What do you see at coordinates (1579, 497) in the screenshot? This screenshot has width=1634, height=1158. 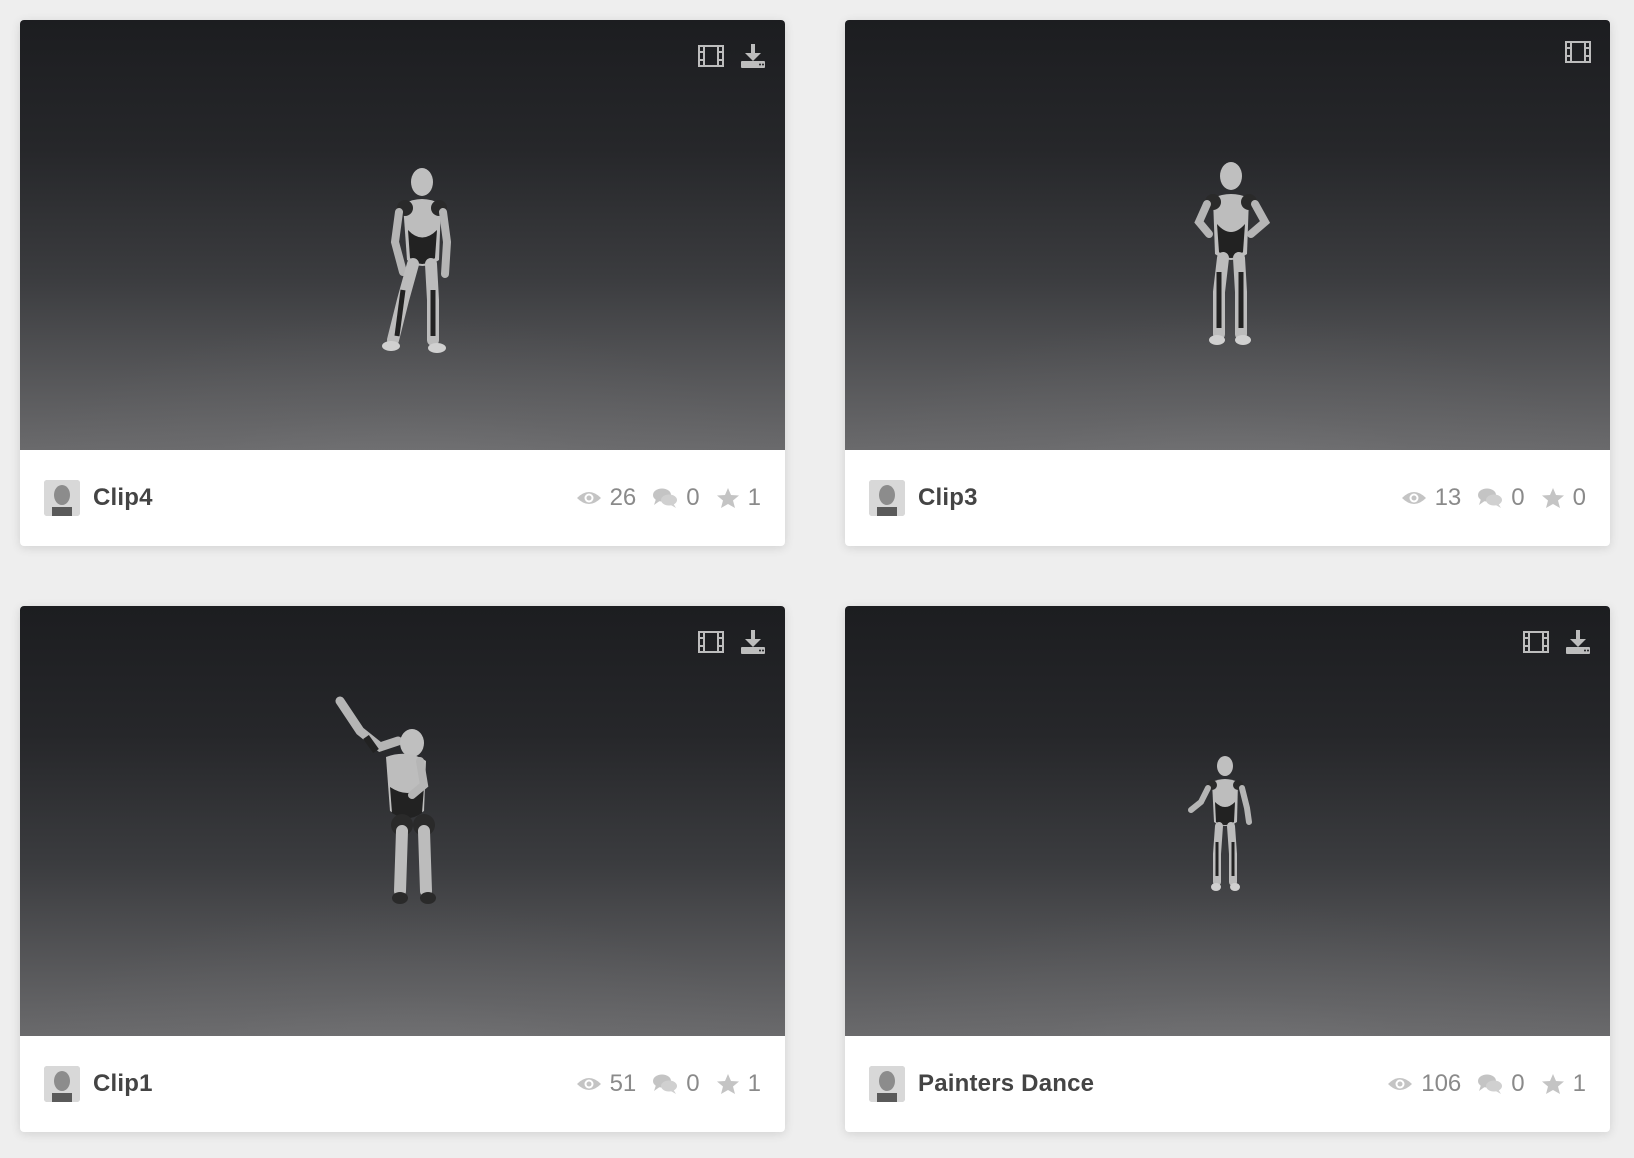 I see `likes-count: 0` at bounding box center [1579, 497].